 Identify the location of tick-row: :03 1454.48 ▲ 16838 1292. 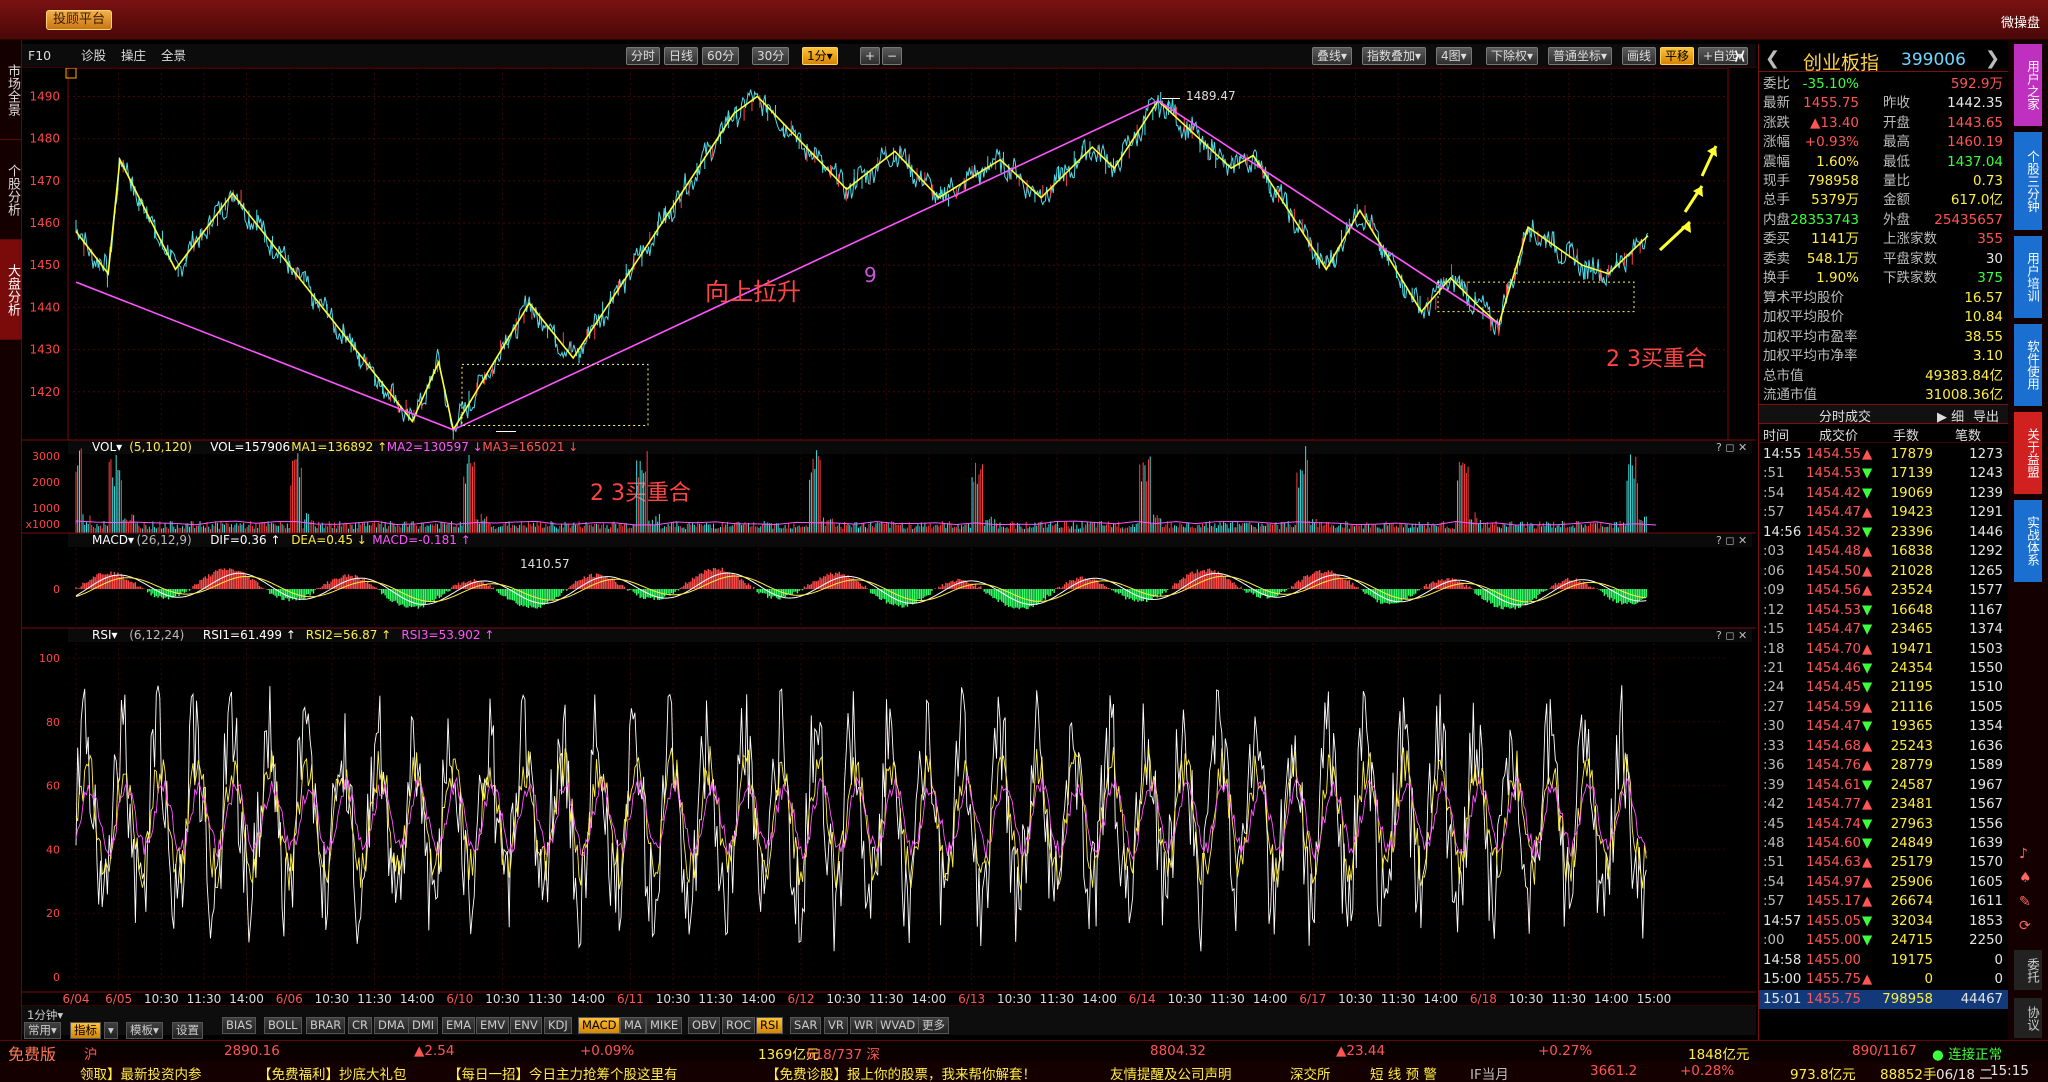
(1884, 551).